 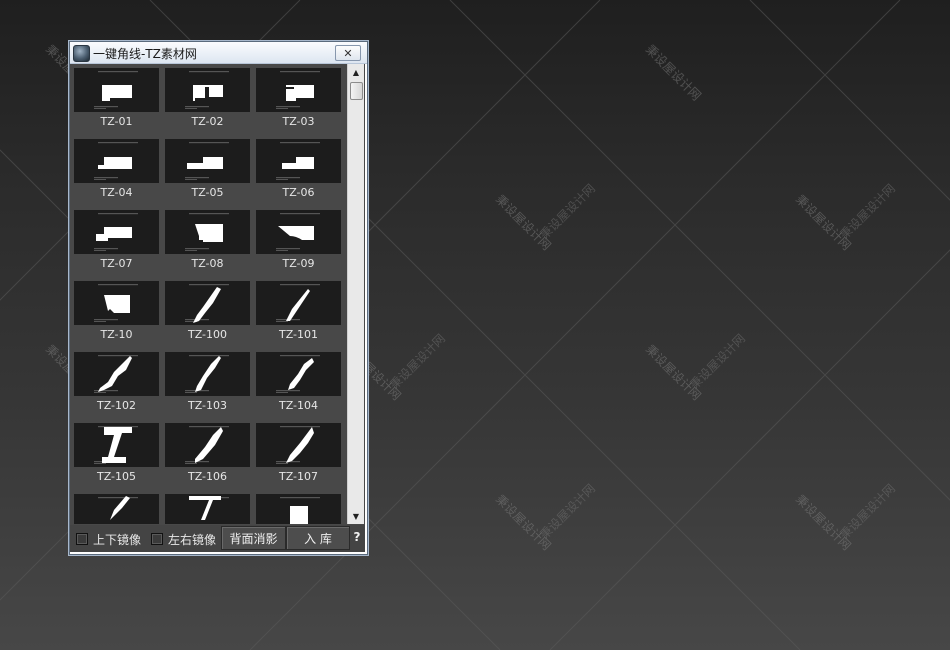 I want to click on close-button: ✕, so click(x=348, y=53).